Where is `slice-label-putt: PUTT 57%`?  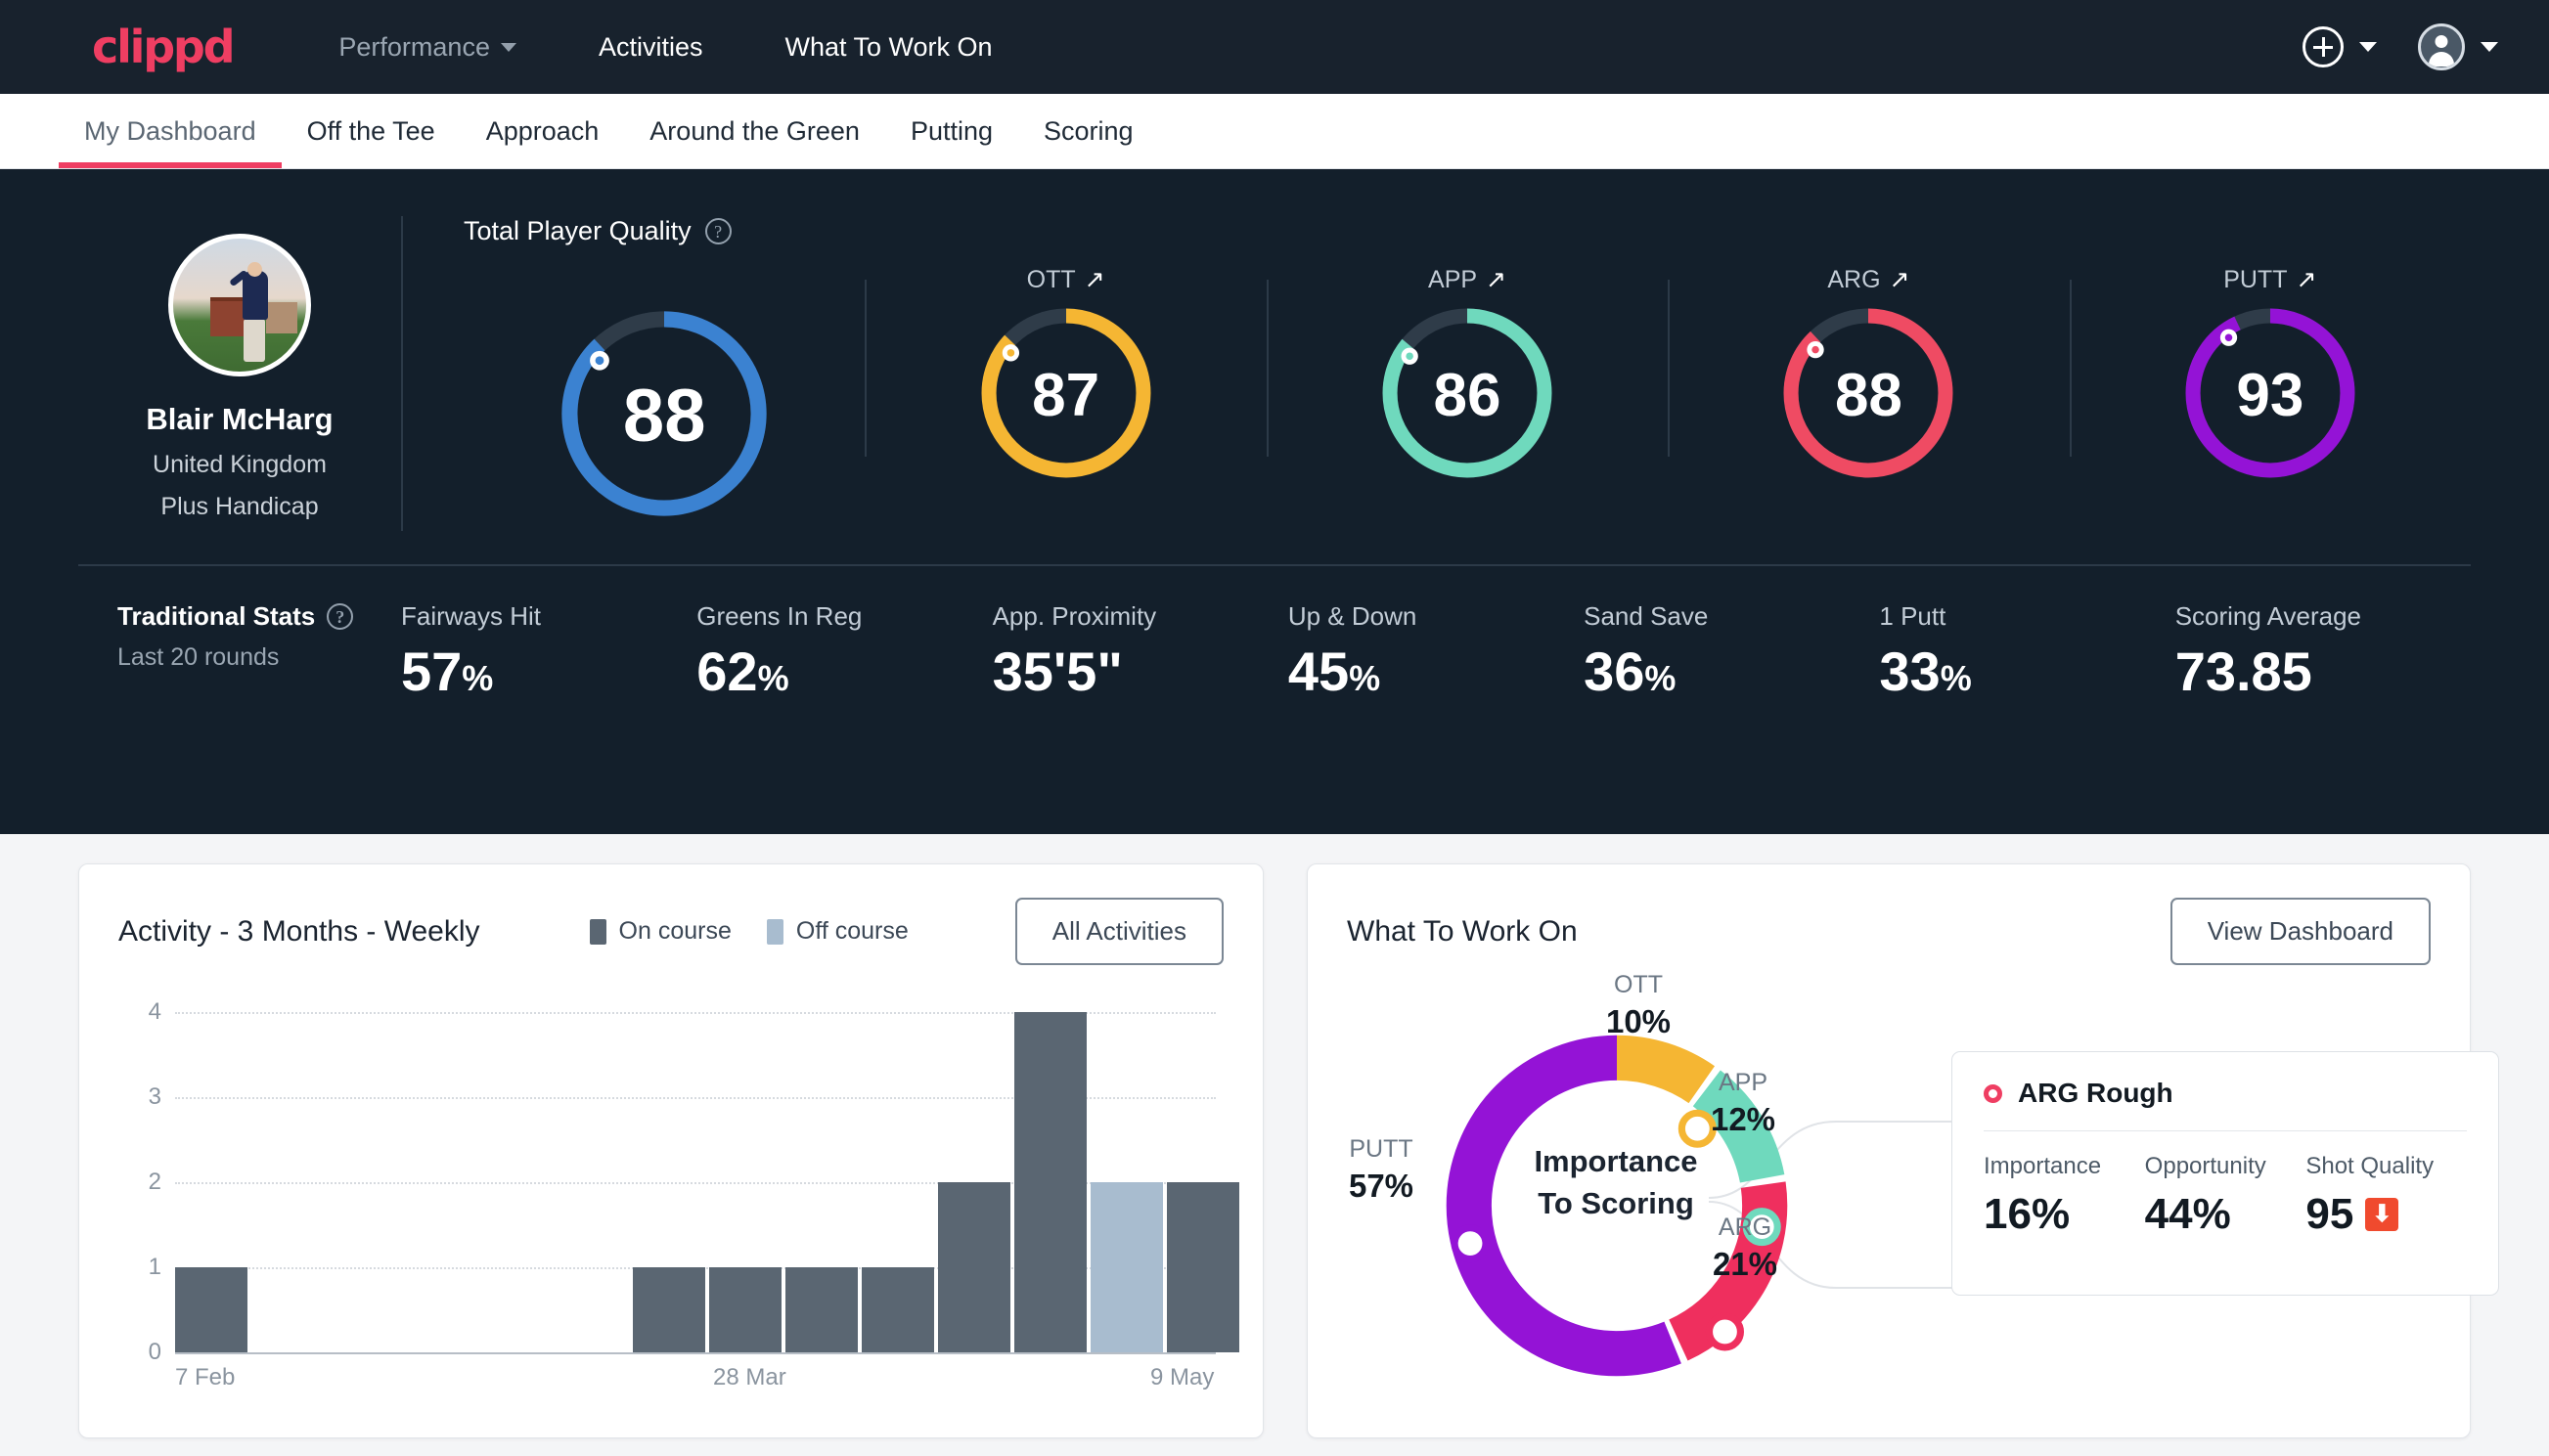
slice-label-putt: PUTT 57% is located at coordinates (1381, 1170).